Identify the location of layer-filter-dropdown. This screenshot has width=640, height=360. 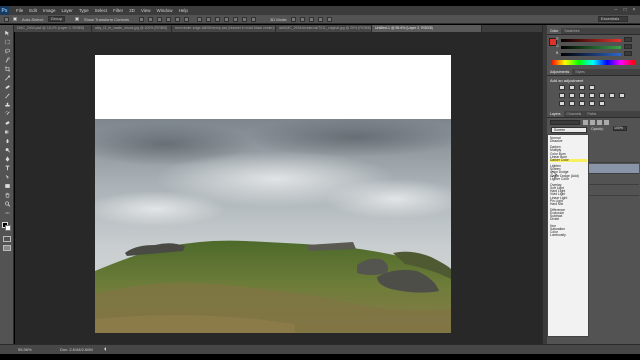
(565, 122).